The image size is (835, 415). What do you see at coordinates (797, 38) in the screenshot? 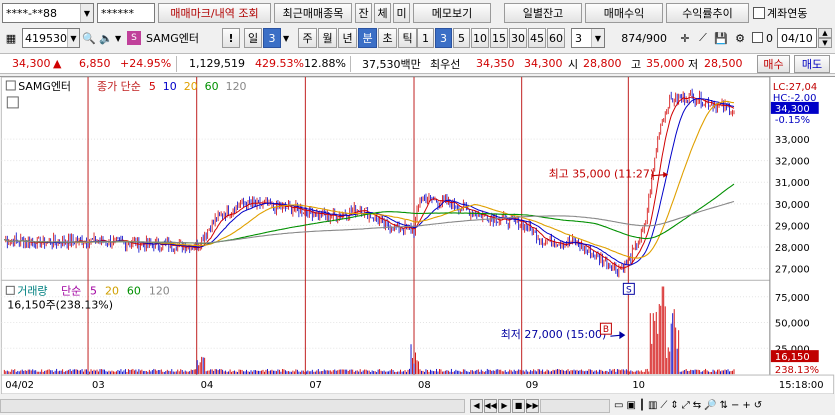
I see `date-input: 04/10` at bounding box center [797, 38].